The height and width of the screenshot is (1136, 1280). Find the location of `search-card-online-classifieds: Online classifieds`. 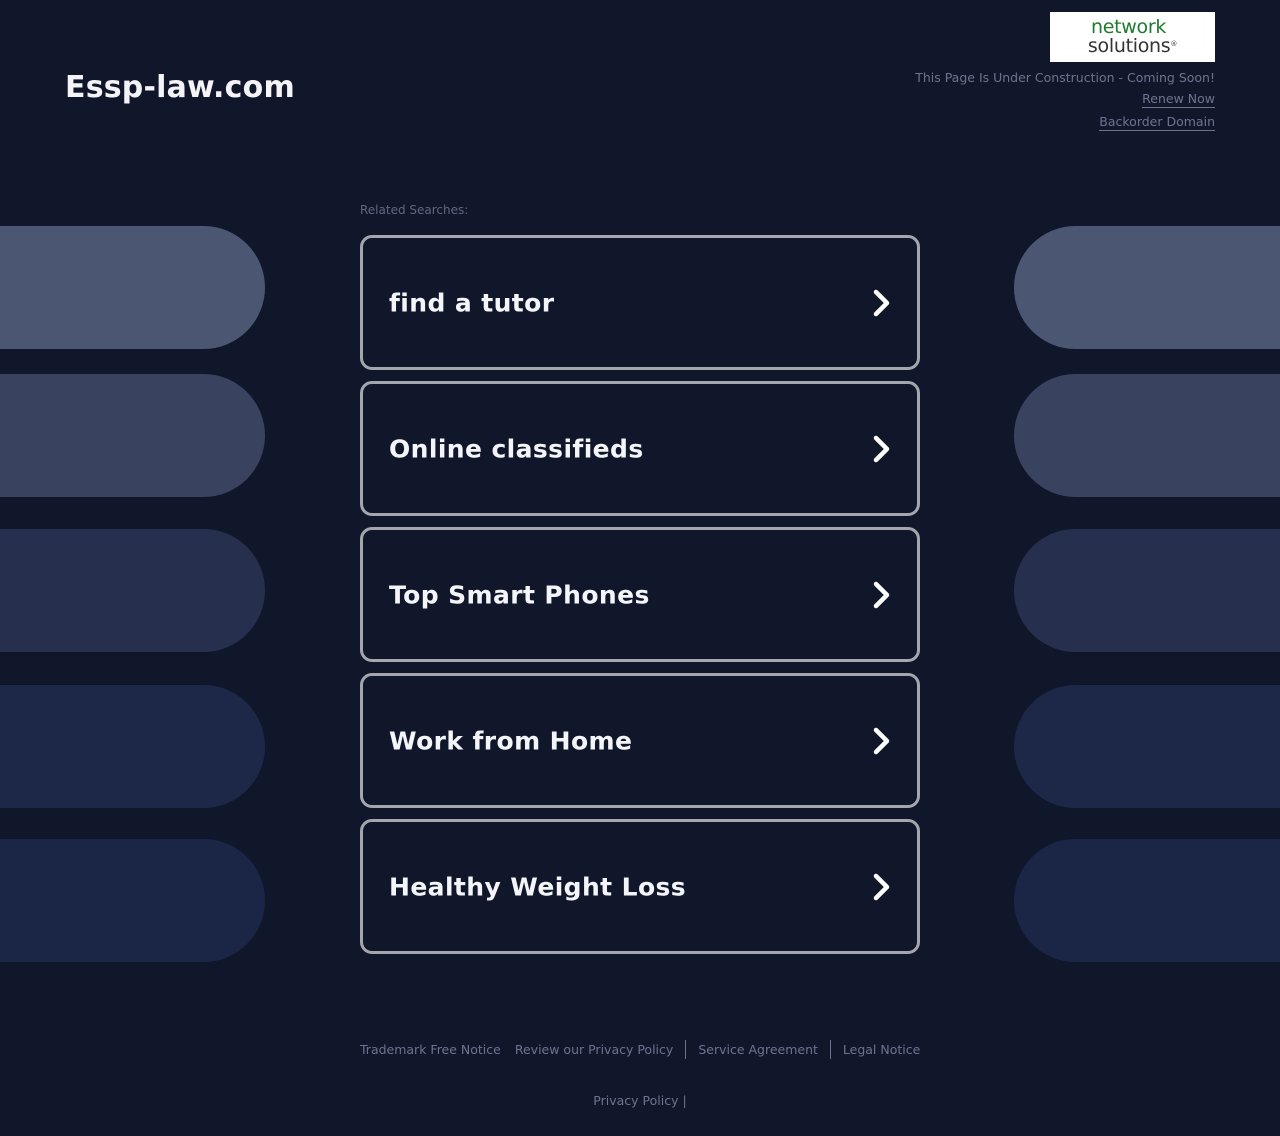

search-card-online-classifieds: Online classifieds is located at coordinates (640, 448).